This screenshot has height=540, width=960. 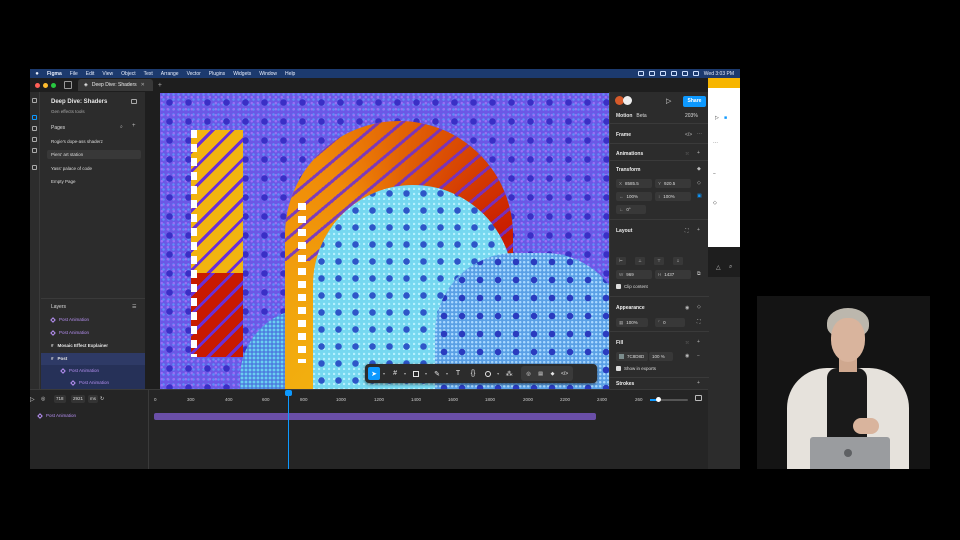 What do you see at coordinates (34, 150) in the screenshot?
I see `components-icon` at bounding box center [34, 150].